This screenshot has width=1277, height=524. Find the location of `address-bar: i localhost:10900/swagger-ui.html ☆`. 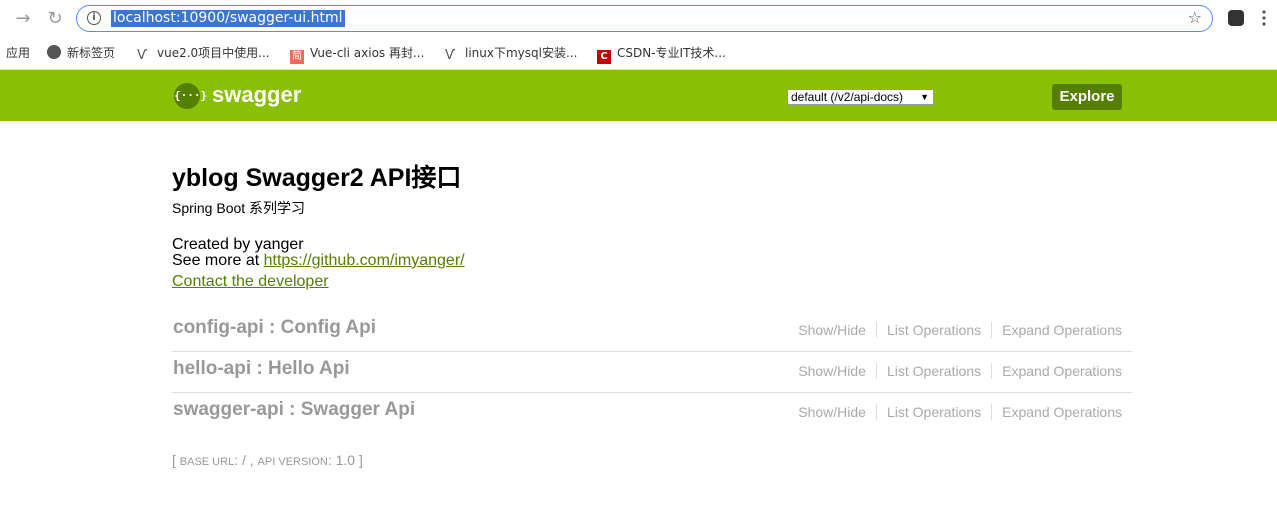

address-bar: i localhost:10900/swagger-ui.html ☆ is located at coordinates (644, 18).